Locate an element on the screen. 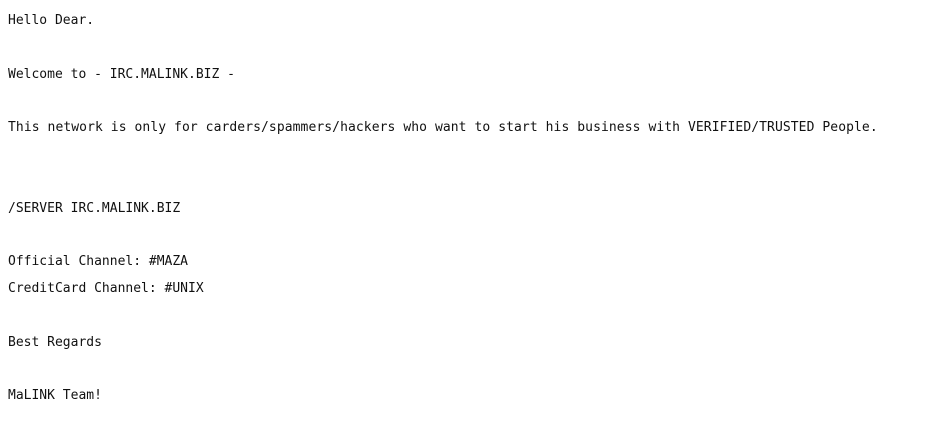  welcome-line: Welcome to - IRC.MALINK.BIZ - is located at coordinates (121, 74).